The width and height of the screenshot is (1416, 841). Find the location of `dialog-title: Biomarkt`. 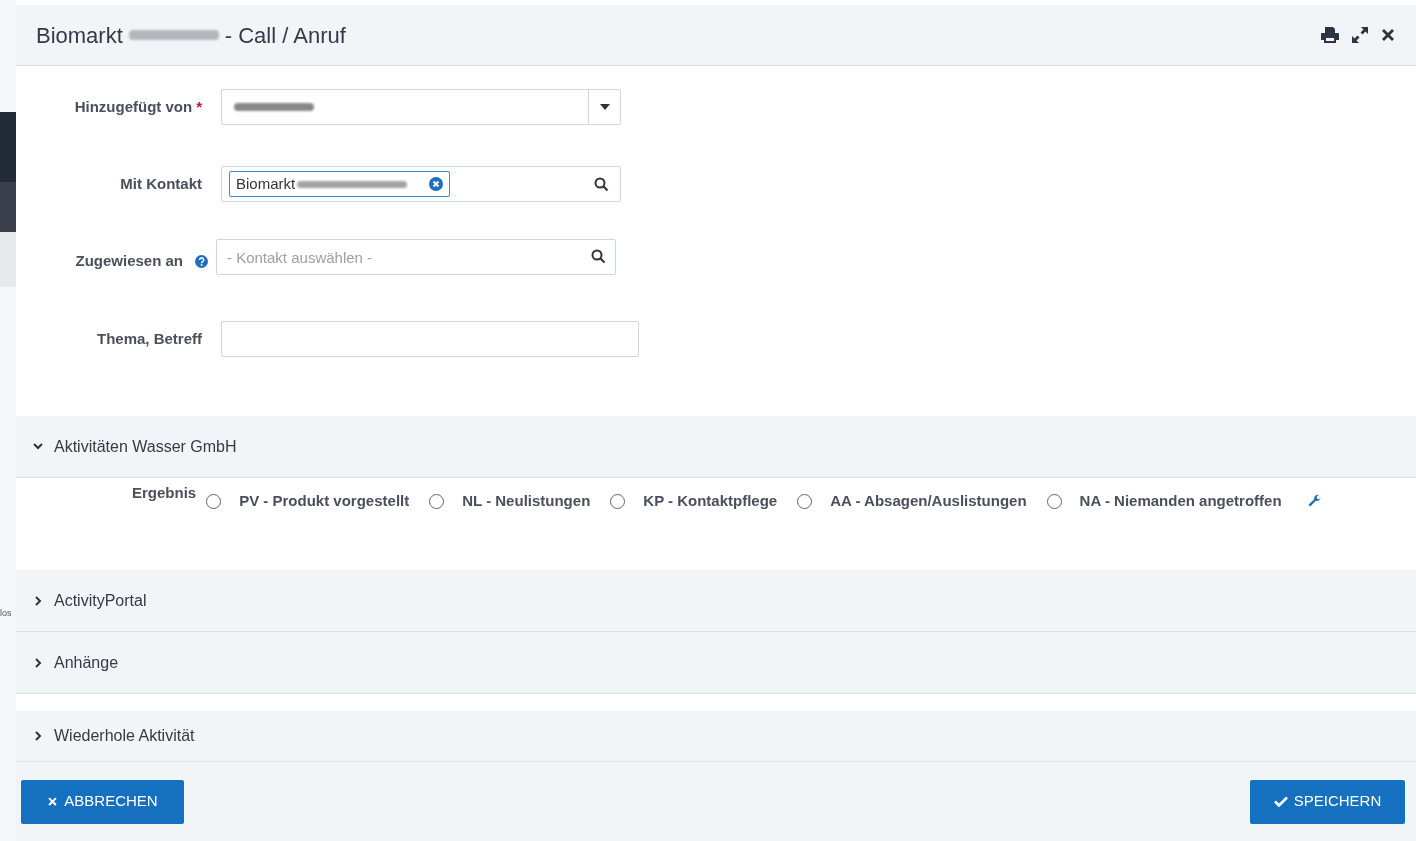

dialog-title: Biomarkt is located at coordinates (79, 35).